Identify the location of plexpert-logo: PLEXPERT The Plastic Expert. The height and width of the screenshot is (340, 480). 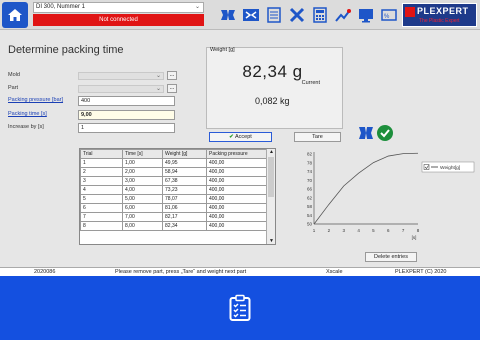
(439, 15).